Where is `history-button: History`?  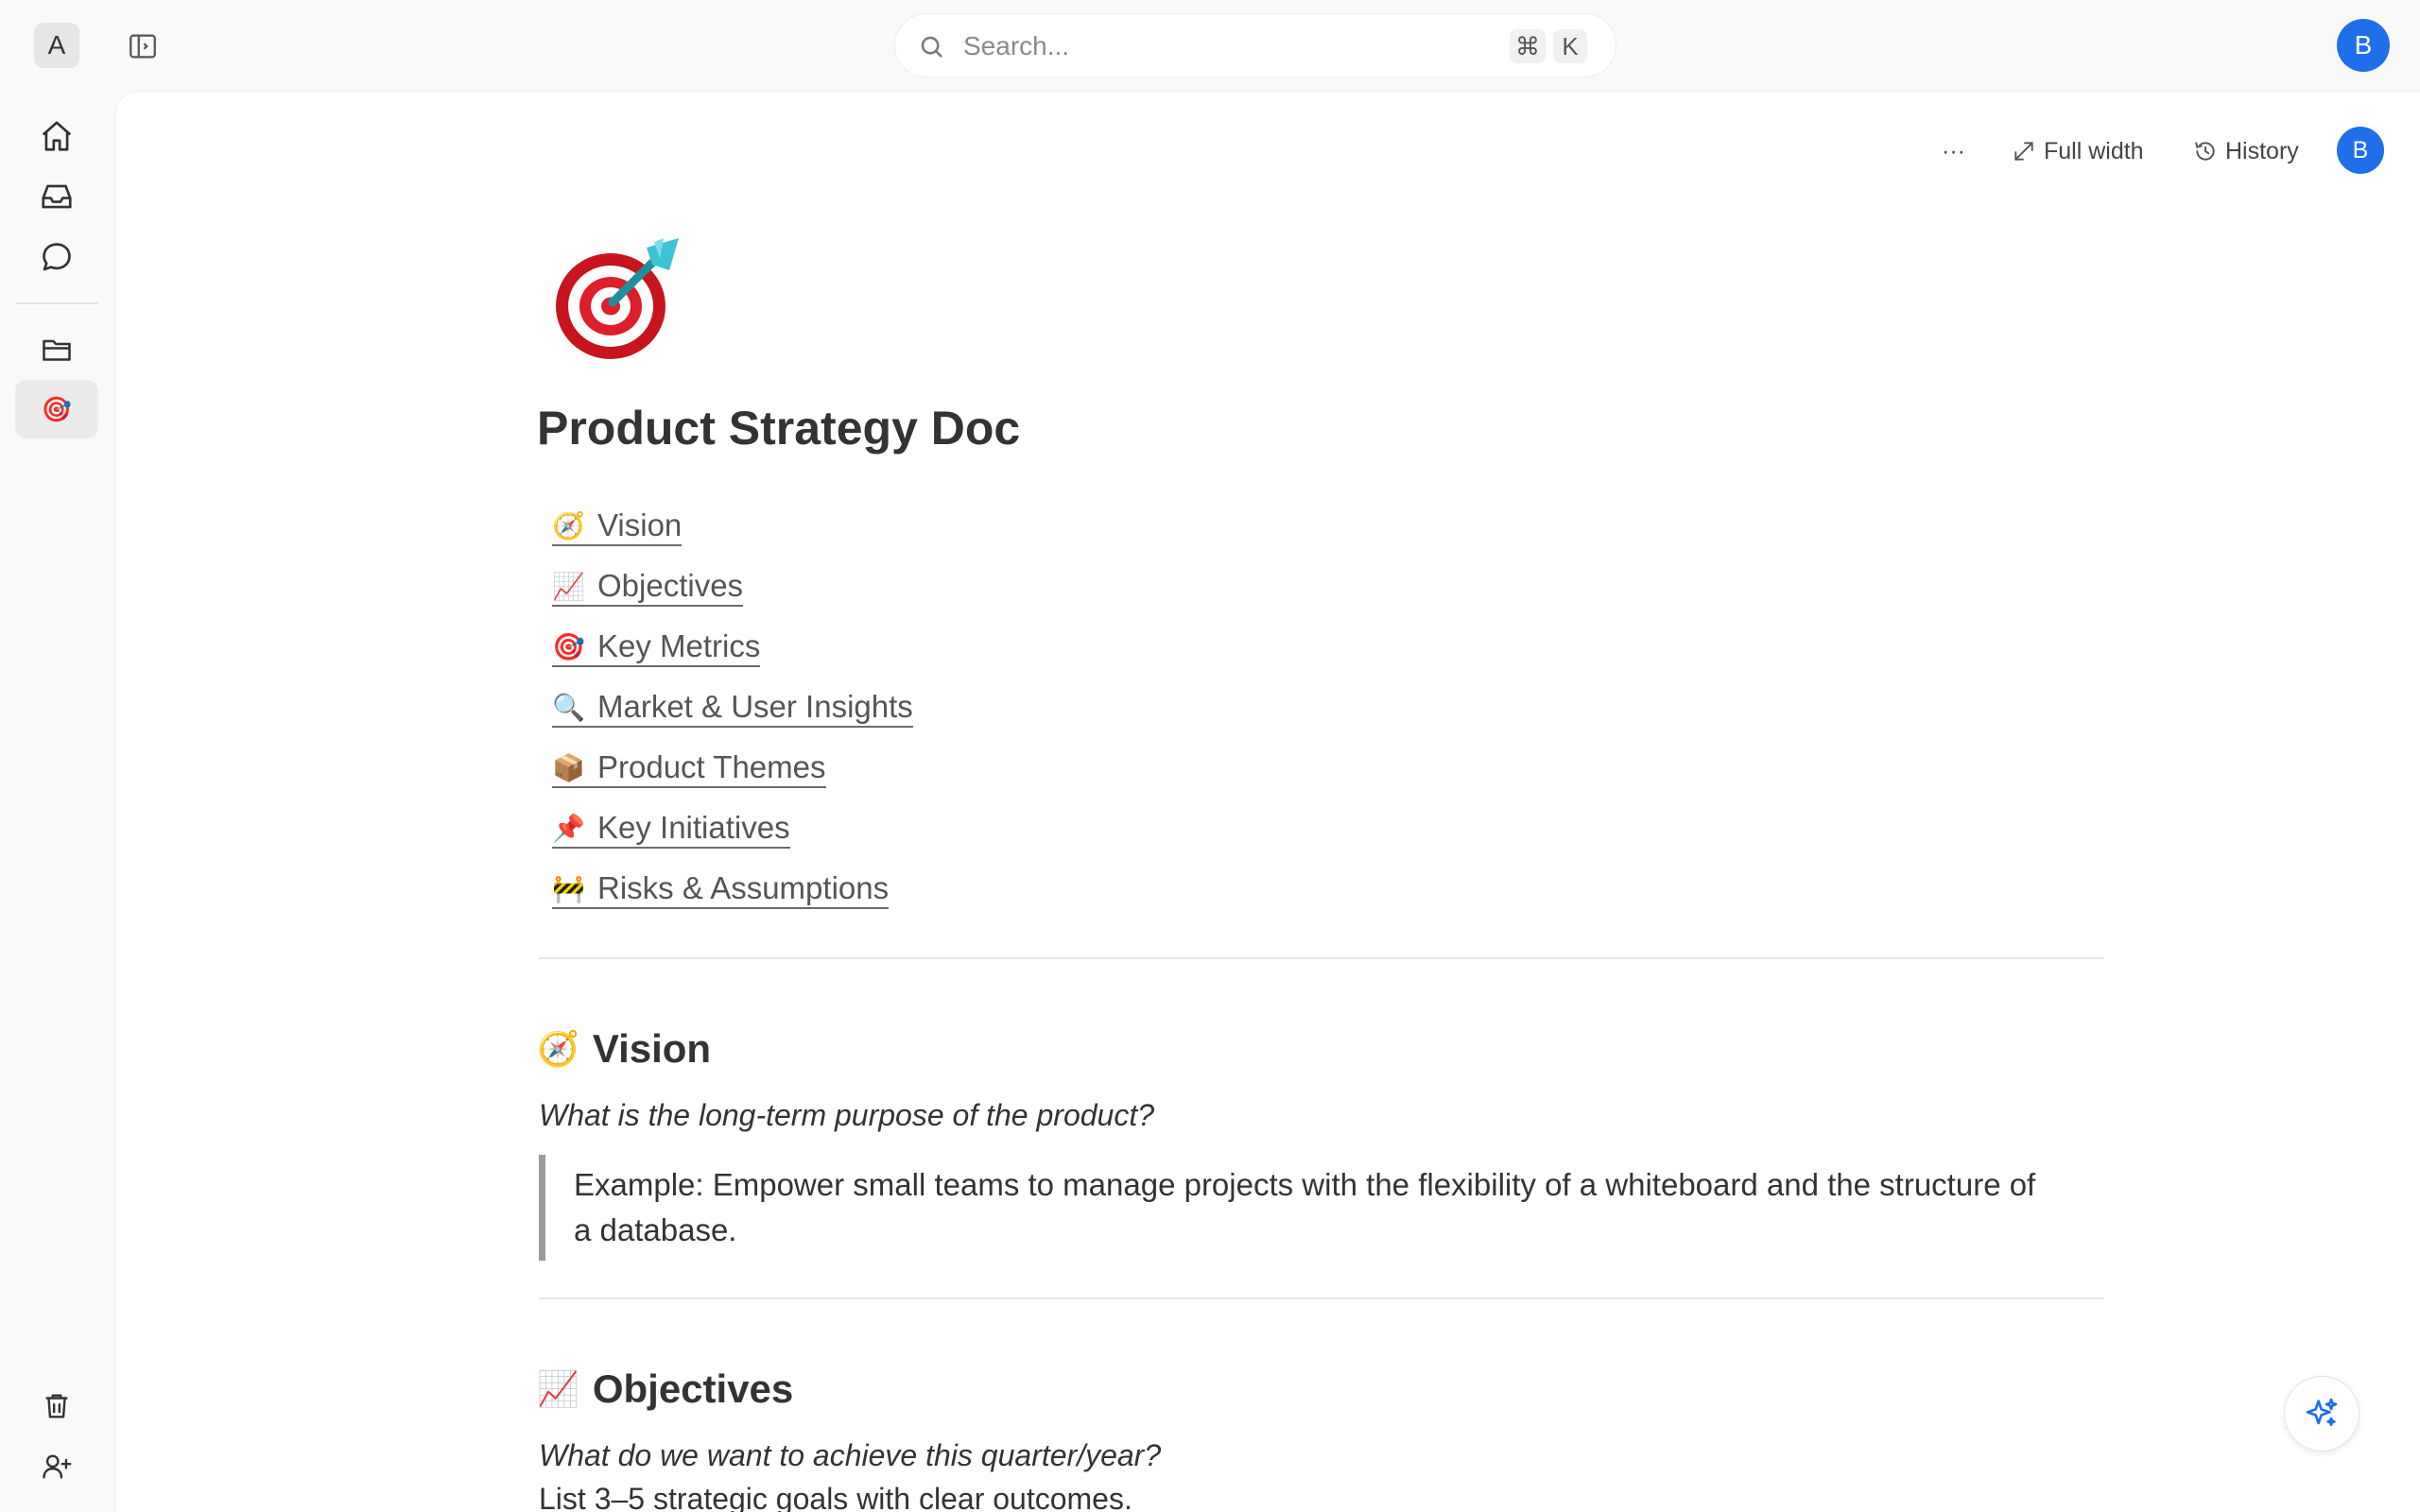
history-button: History is located at coordinates (2246, 151).